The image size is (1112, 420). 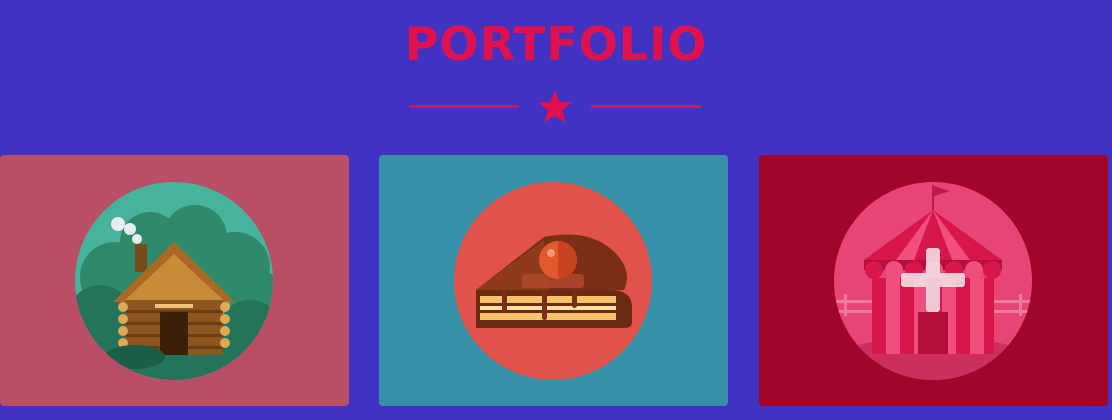 I want to click on title-divider, so click(x=555, y=106).